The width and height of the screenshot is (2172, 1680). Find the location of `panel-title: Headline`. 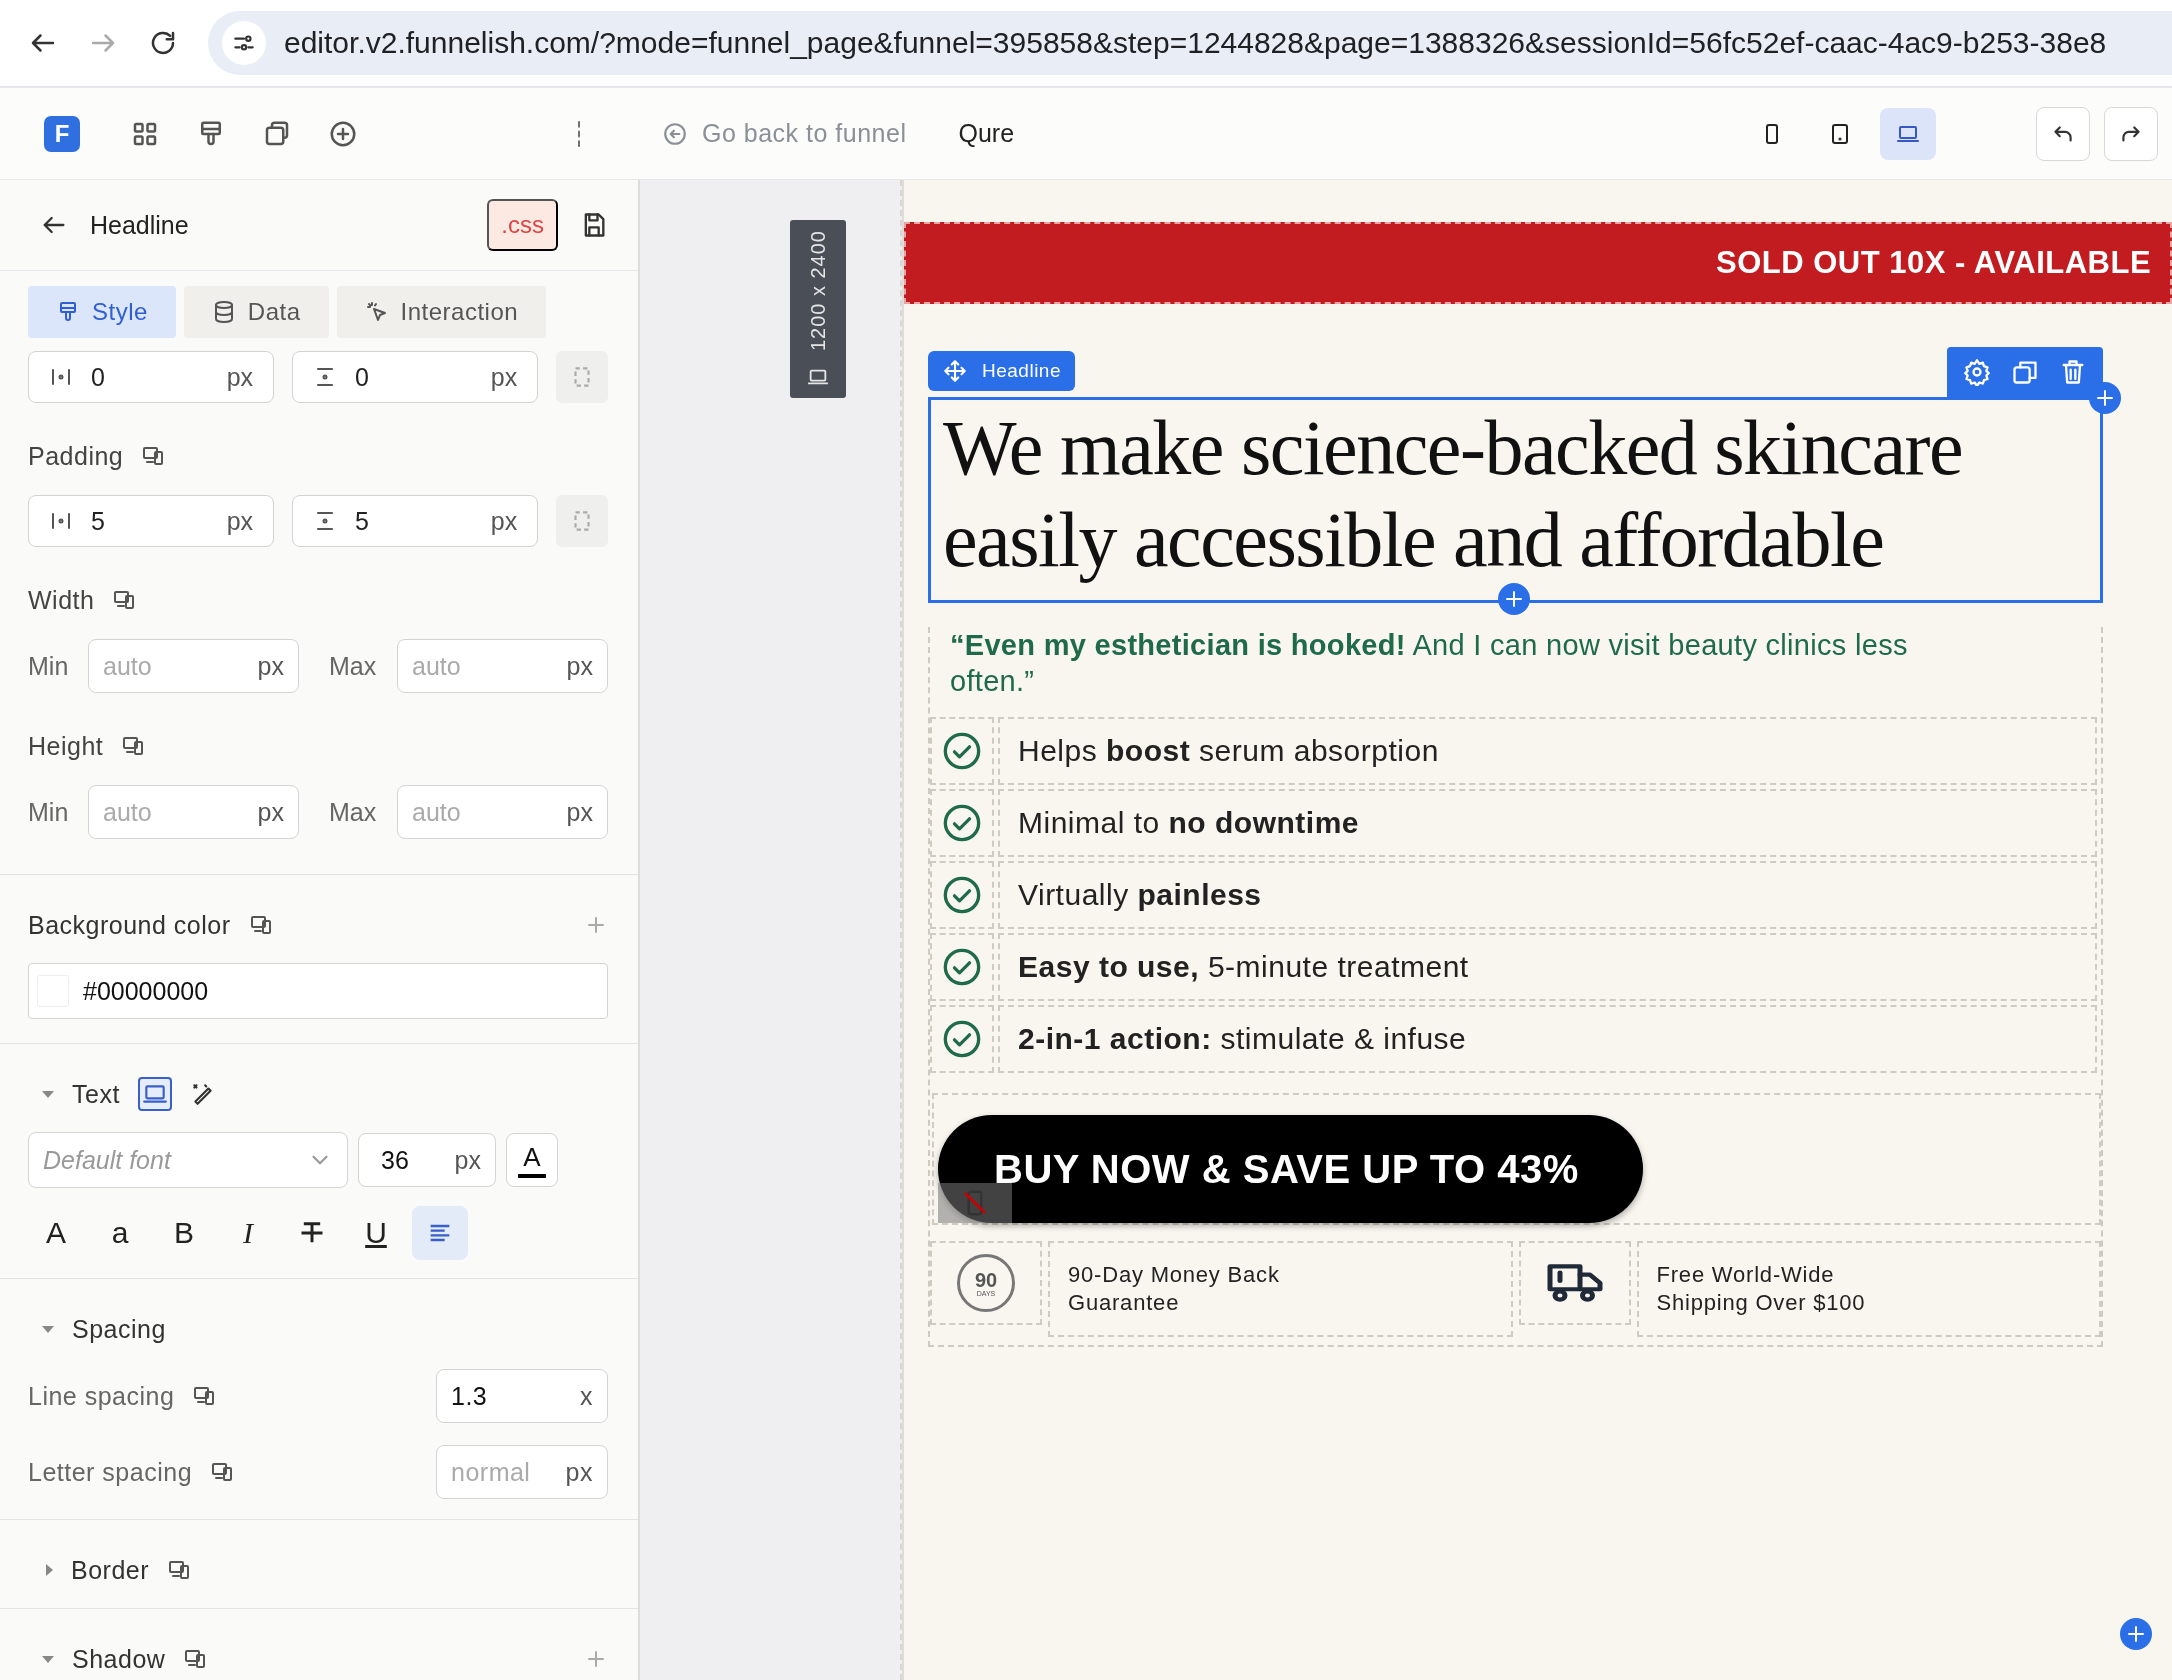

panel-title: Headline is located at coordinates (140, 225).